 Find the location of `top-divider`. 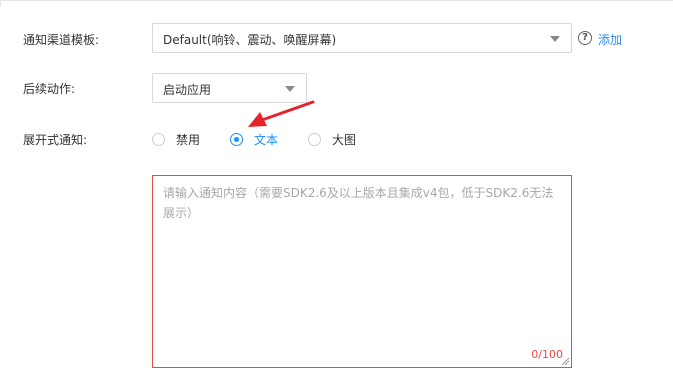

top-divider is located at coordinates (336, 0).